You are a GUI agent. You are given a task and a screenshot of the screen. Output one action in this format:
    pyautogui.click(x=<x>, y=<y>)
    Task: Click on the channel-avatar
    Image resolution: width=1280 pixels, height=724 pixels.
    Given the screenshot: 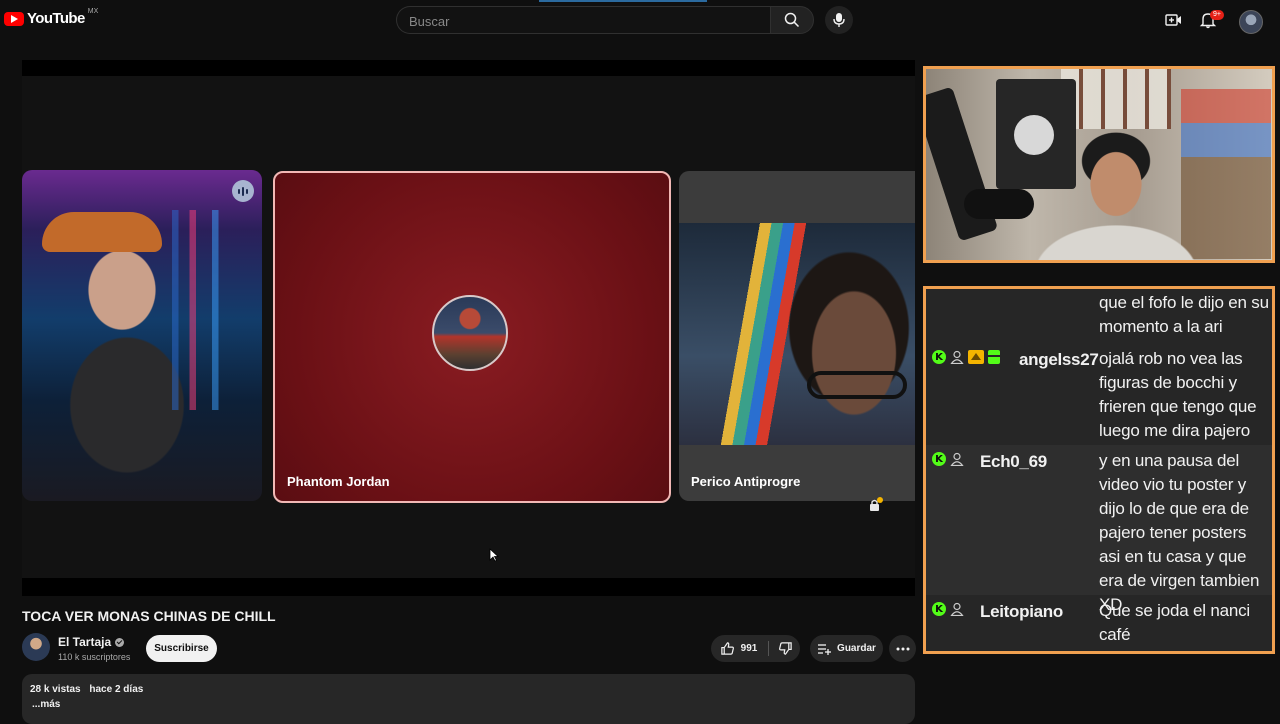 What is the action you would take?
    pyautogui.click(x=36, y=647)
    